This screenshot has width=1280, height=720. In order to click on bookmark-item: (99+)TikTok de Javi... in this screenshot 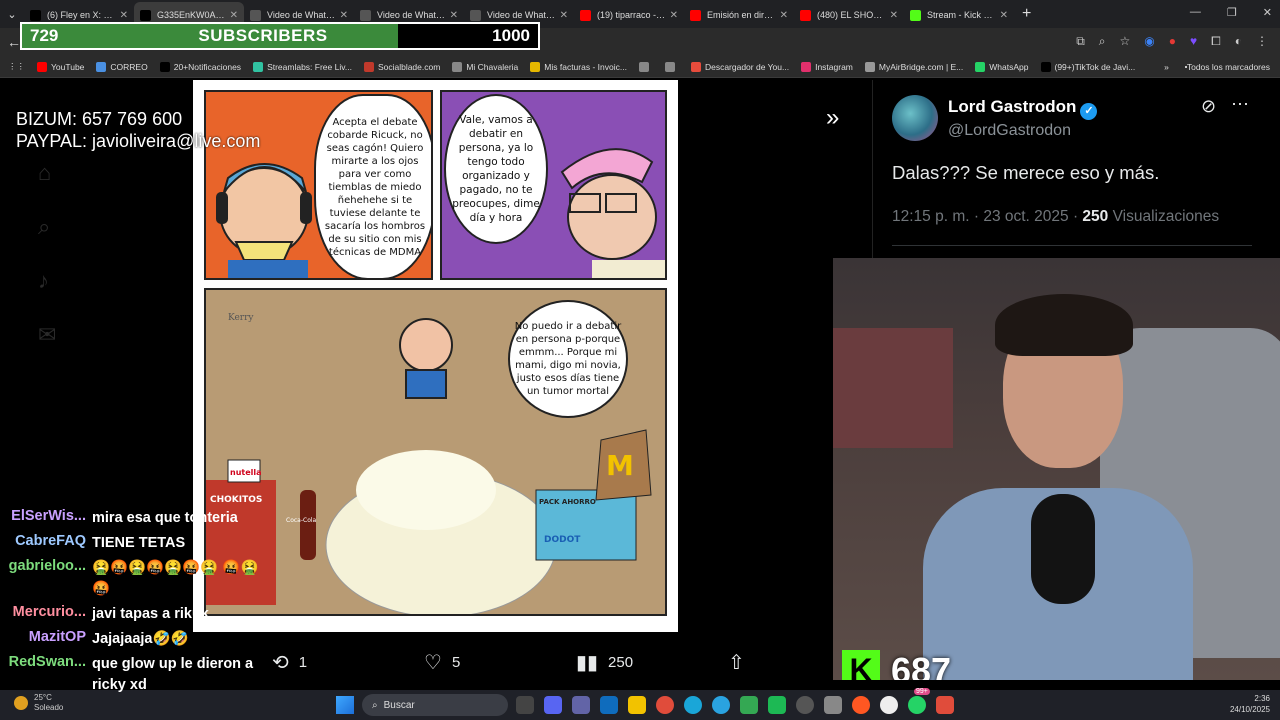, I will do `click(1087, 66)`.